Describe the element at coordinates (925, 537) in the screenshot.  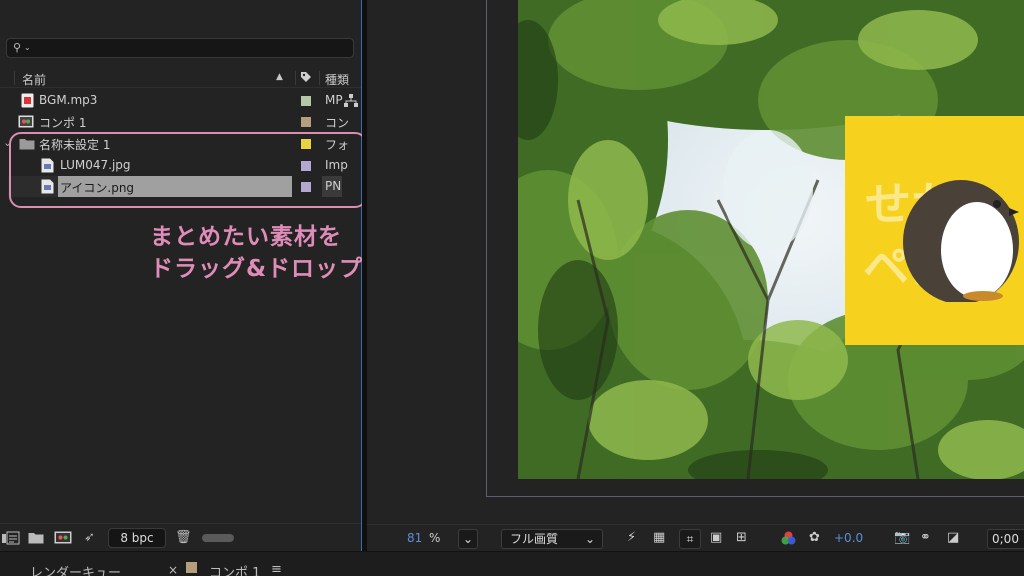
I see `show-snapshot-icon: ⚭` at that location.